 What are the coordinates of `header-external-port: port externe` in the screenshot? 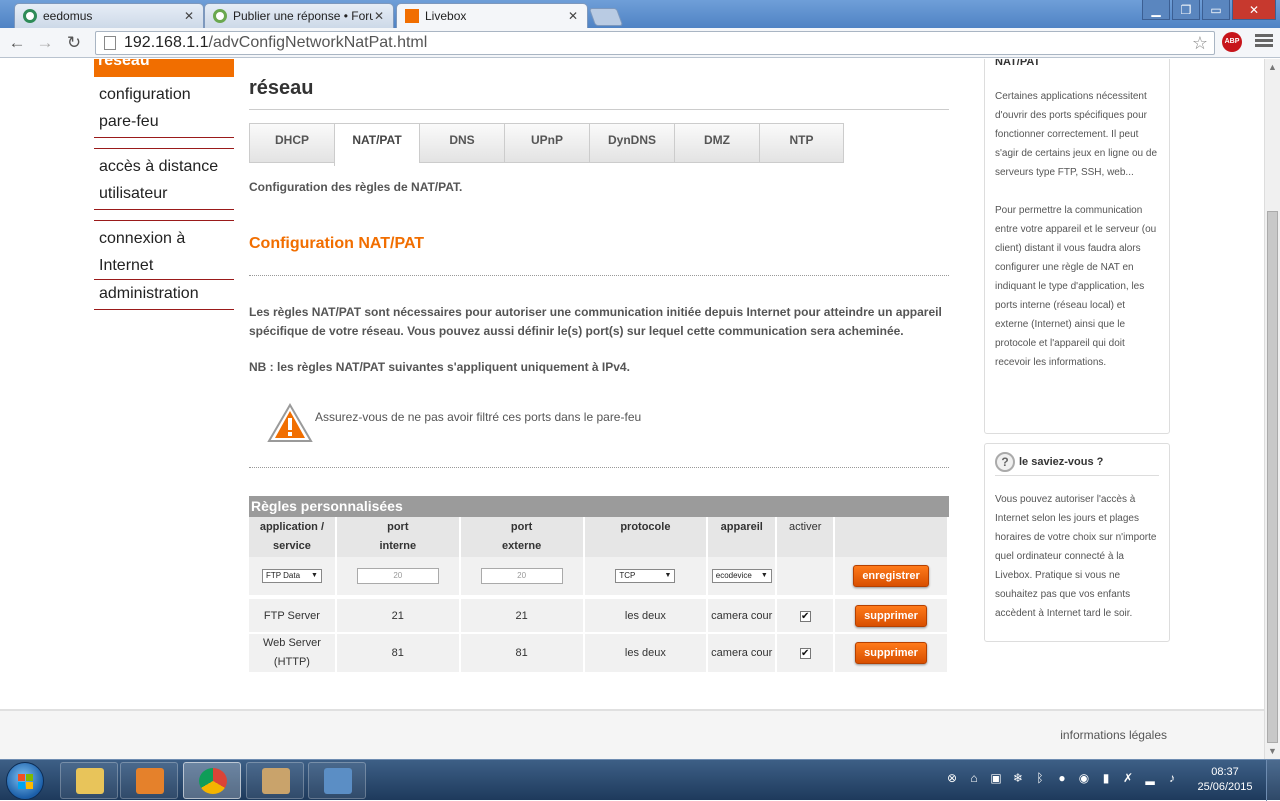 It's located at (522, 537).